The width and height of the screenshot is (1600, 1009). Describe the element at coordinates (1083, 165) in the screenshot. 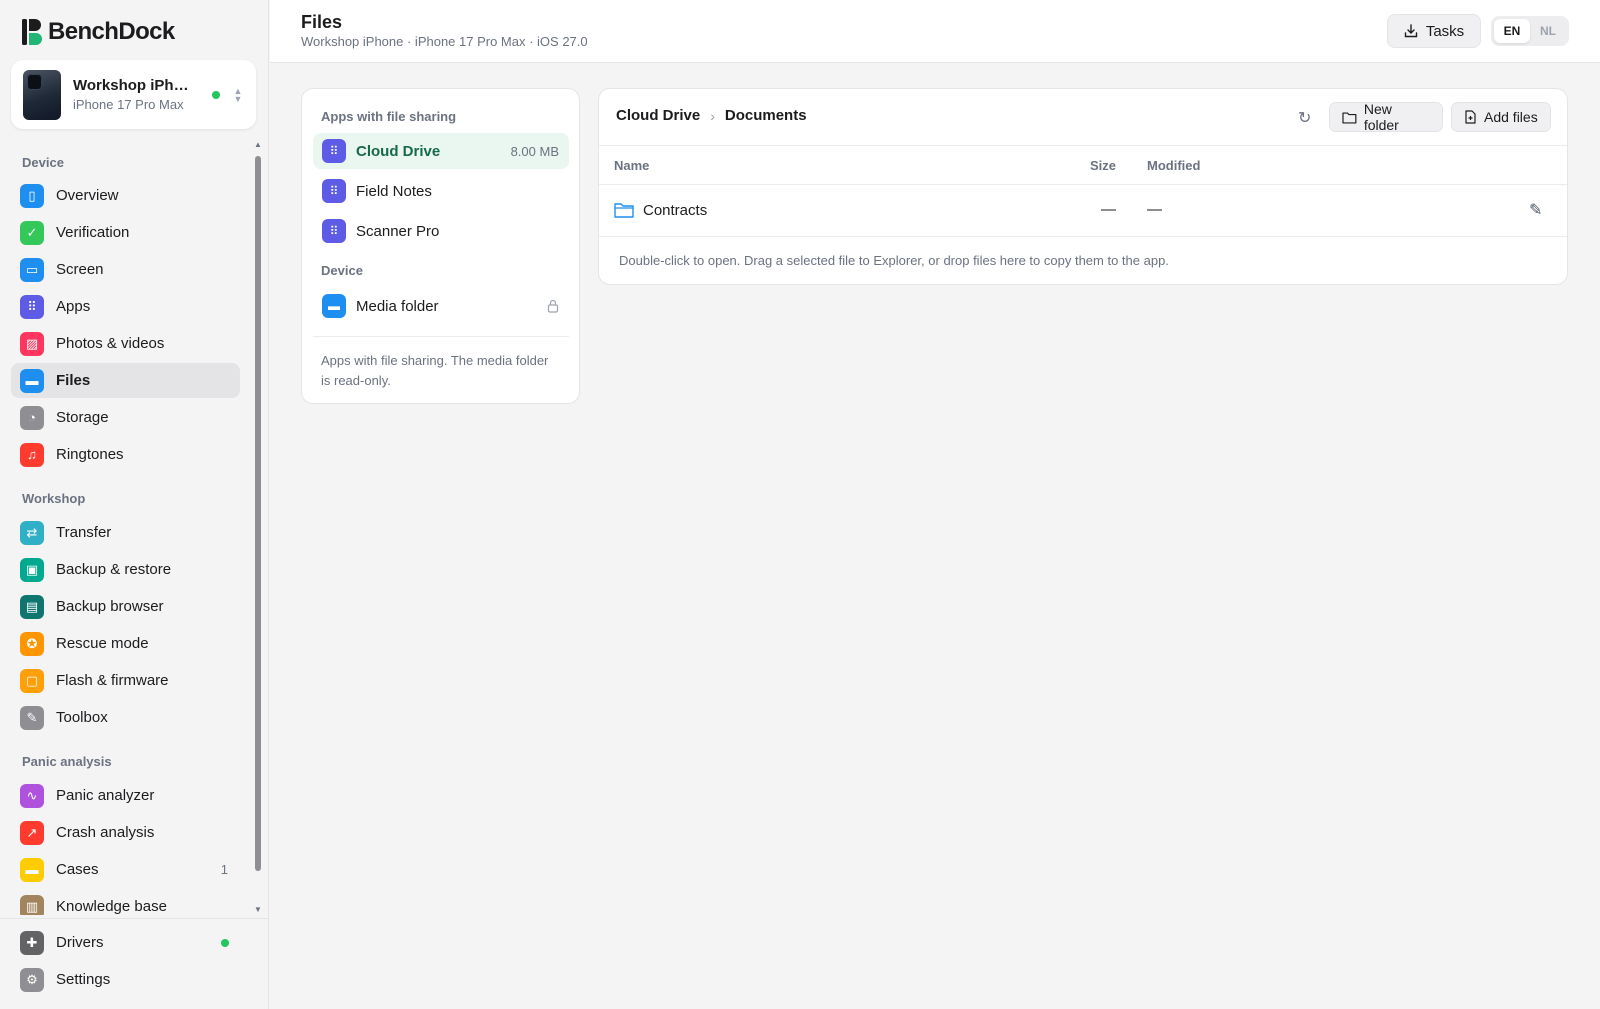

I see `file-table-header: Name Size Modified` at that location.